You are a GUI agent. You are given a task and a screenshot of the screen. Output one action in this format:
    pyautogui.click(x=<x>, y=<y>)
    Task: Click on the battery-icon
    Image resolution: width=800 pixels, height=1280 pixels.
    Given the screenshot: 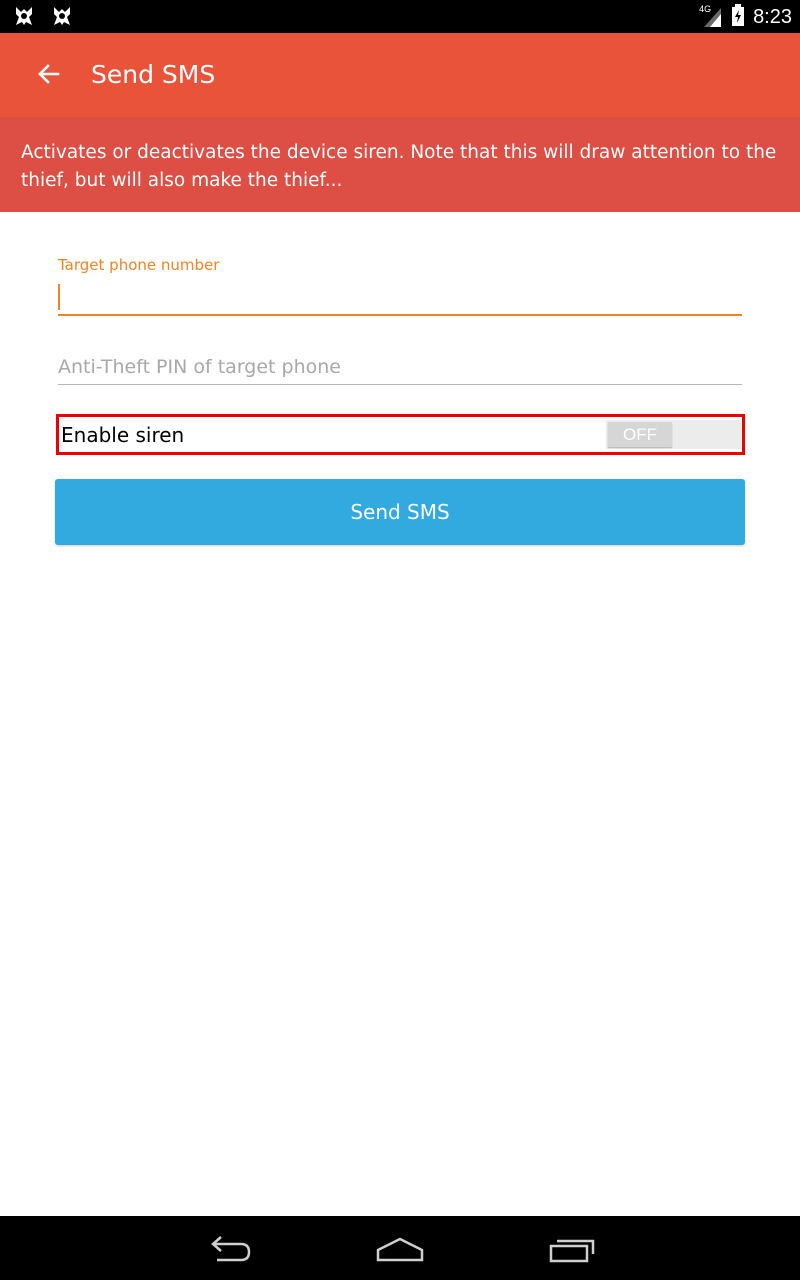 What is the action you would take?
    pyautogui.click(x=738, y=17)
    